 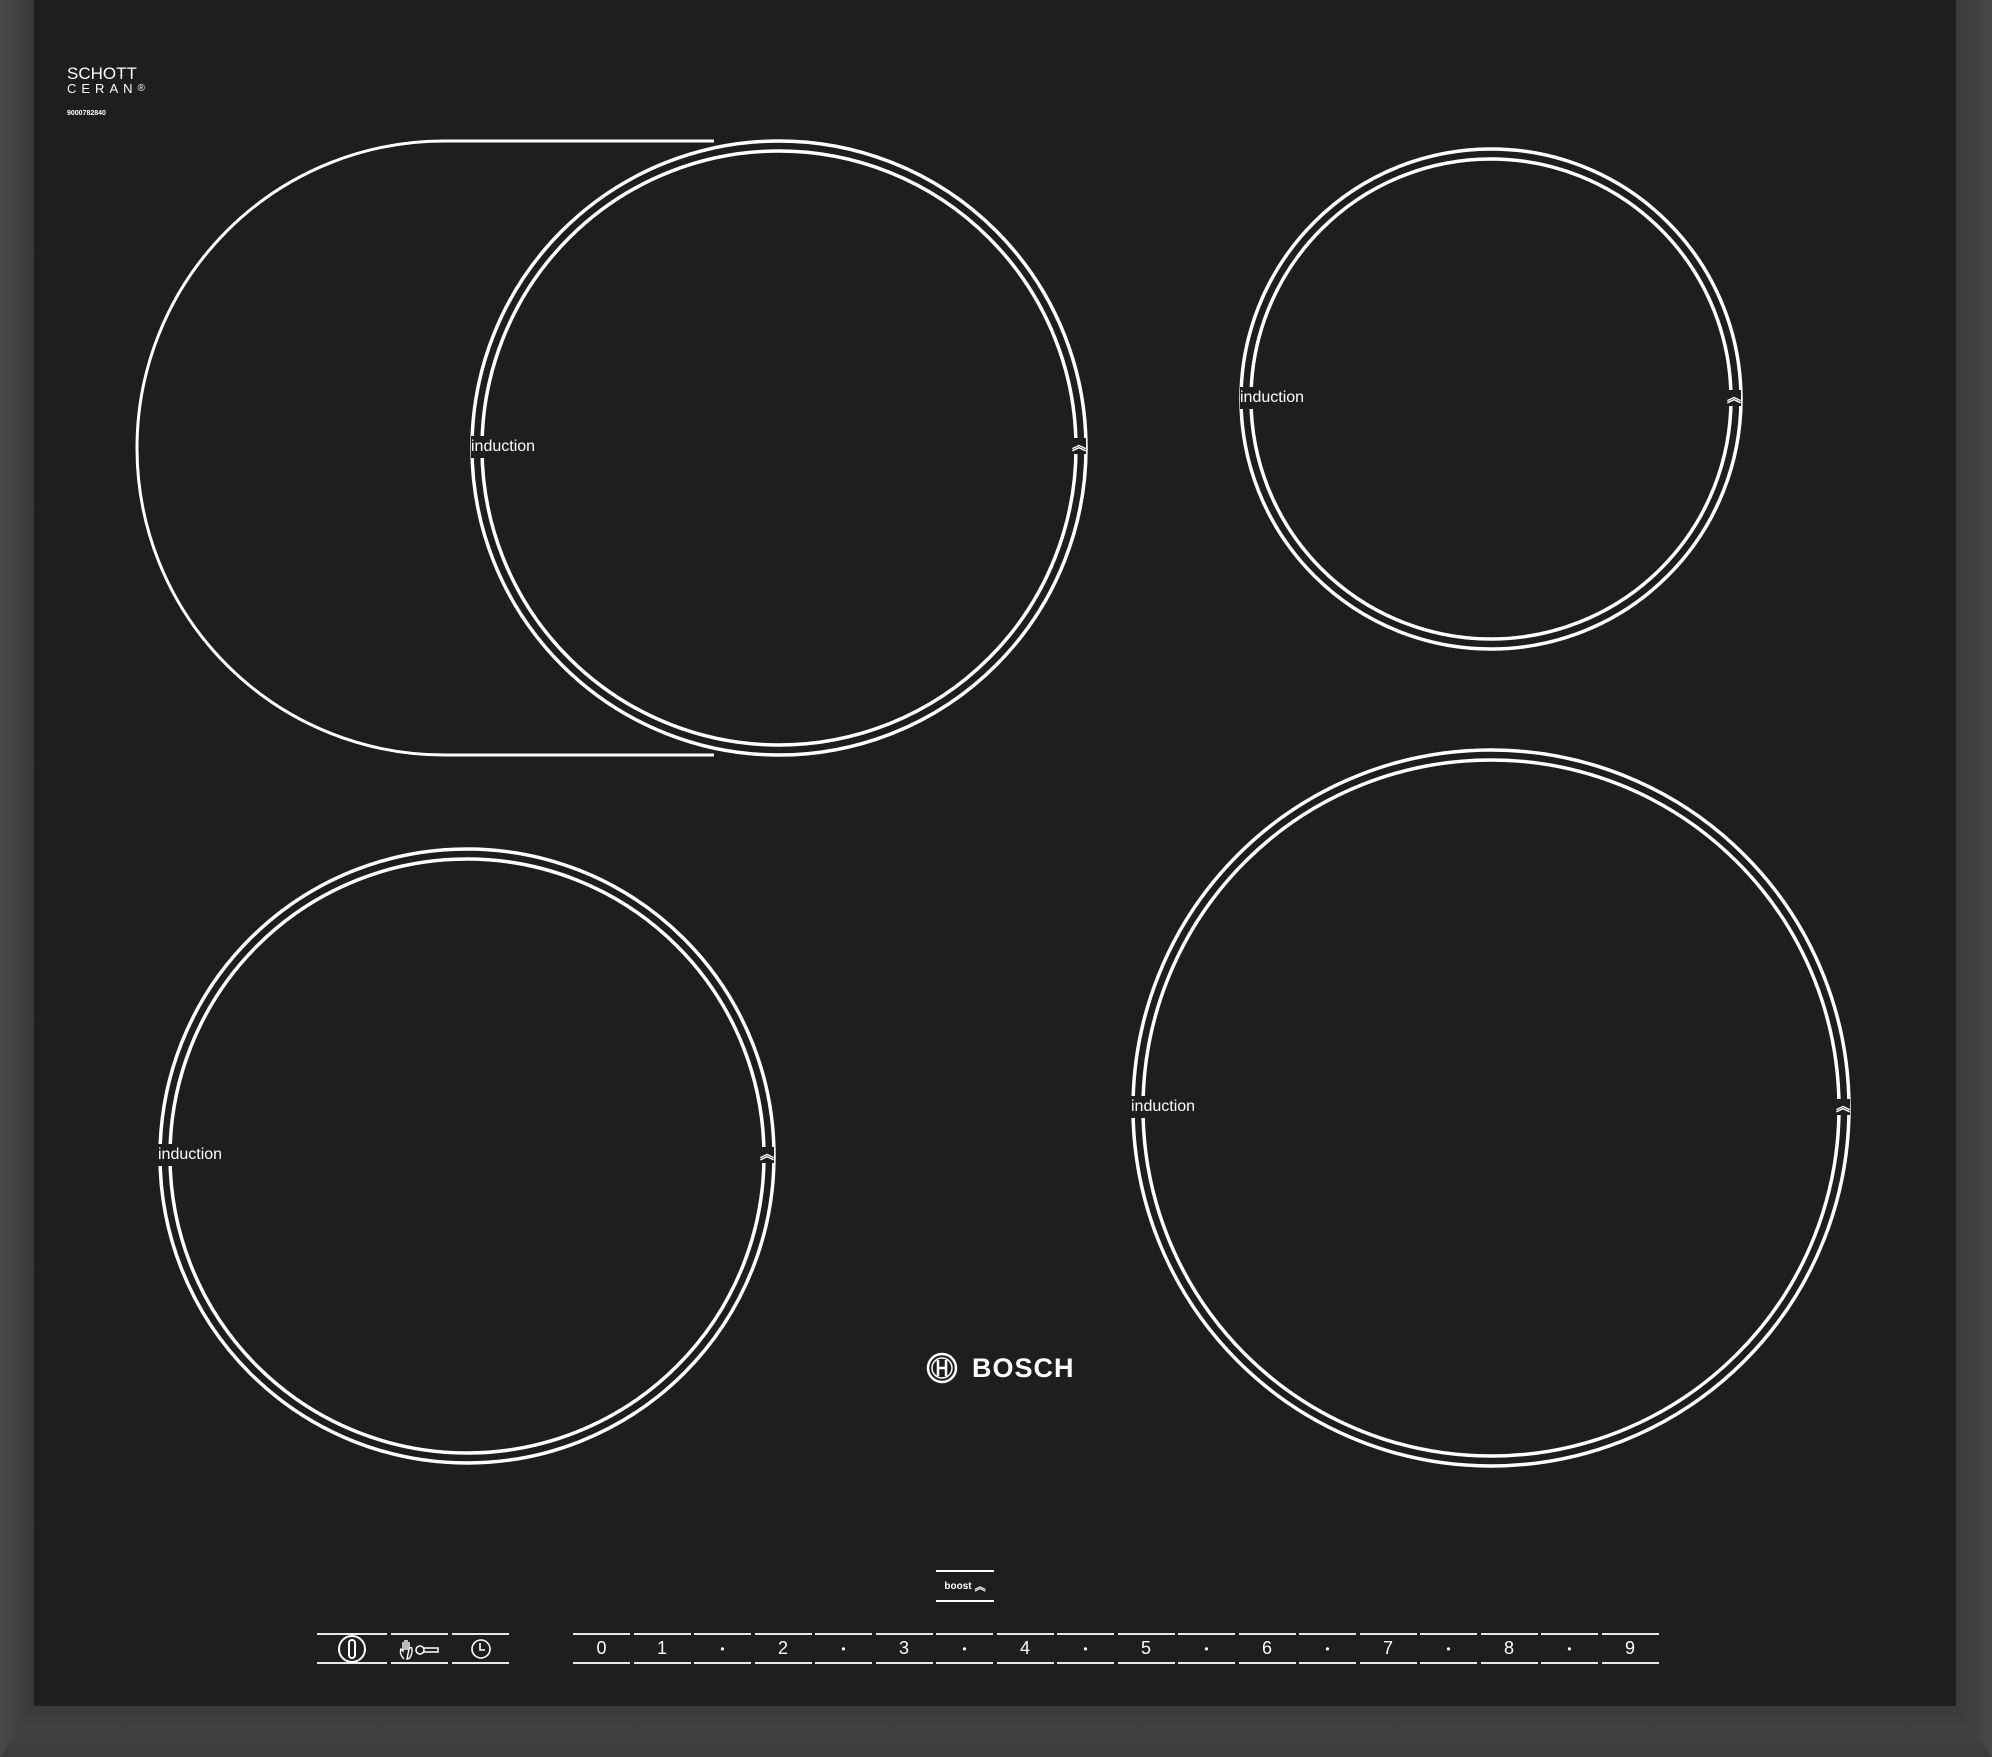 What do you see at coordinates (601, 1648) in the screenshot?
I see `power-level-0: 0` at bounding box center [601, 1648].